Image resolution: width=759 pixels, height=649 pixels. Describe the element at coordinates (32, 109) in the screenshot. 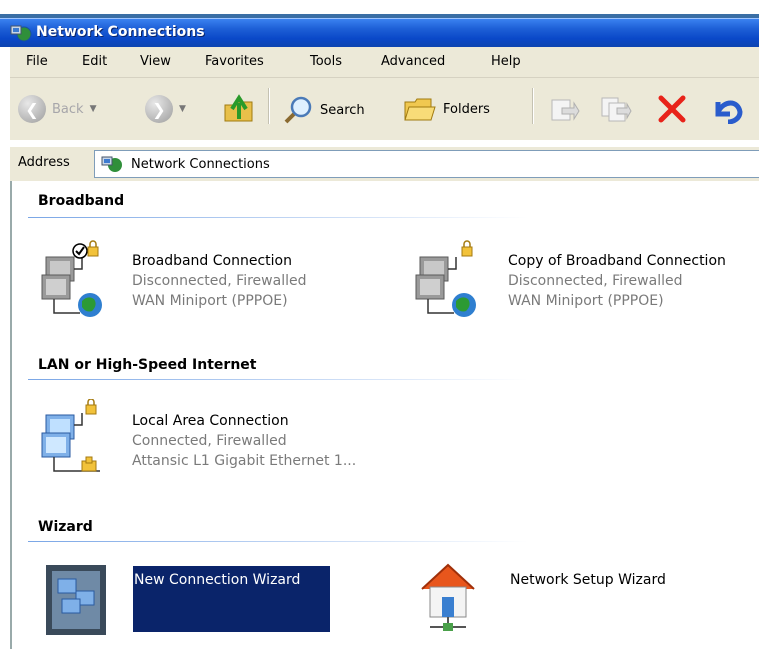

I see `back-arrow-icon: ❮` at that location.